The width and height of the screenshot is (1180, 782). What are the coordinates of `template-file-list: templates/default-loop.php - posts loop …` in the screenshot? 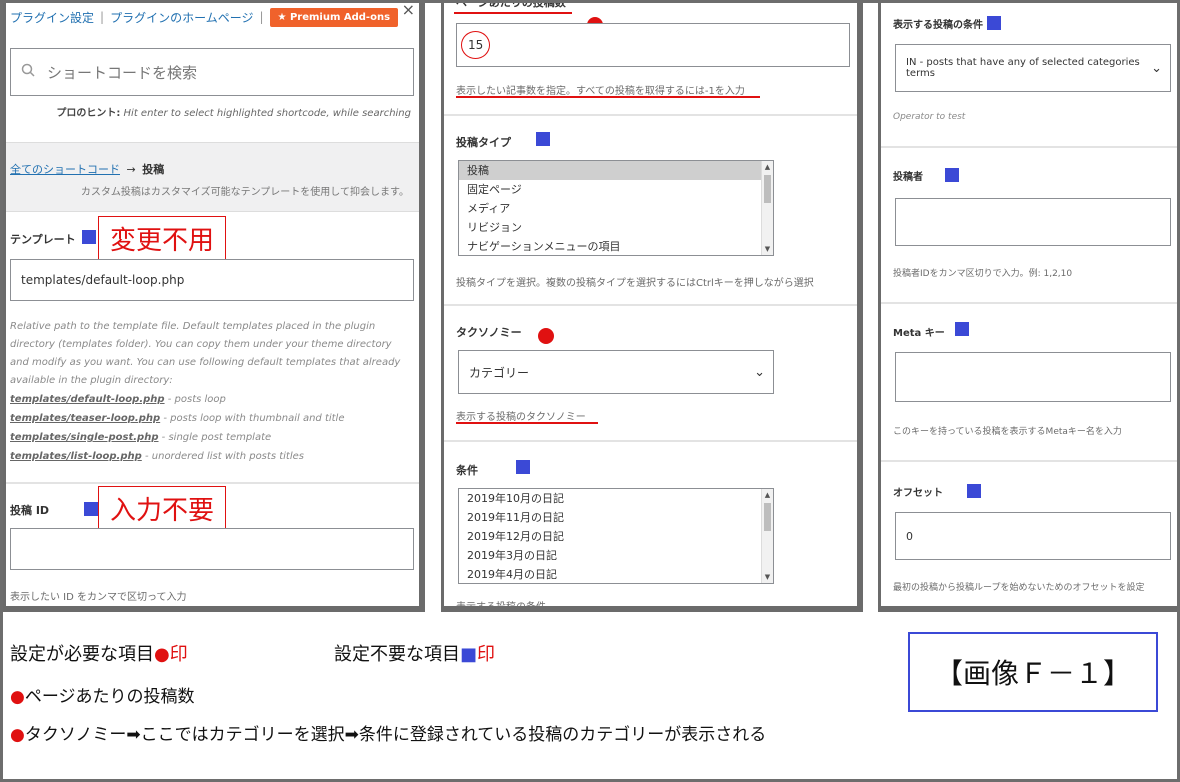 It's located at (214, 428).